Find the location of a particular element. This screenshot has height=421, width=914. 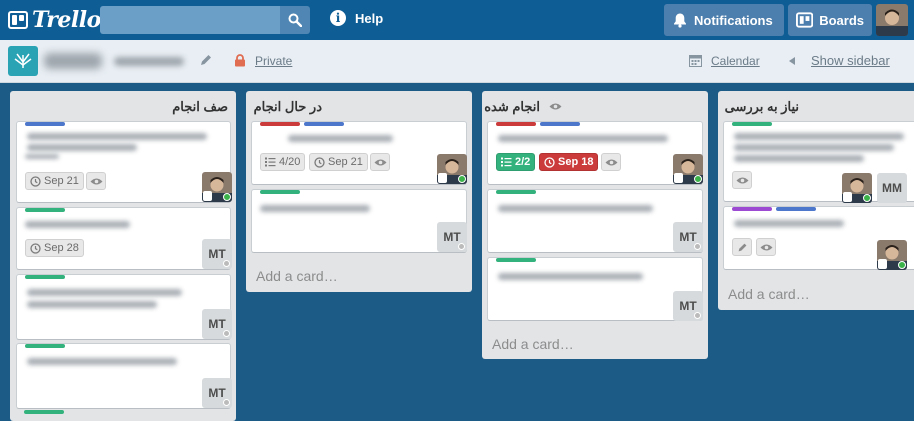

search-box is located at coordinates (205, 20).